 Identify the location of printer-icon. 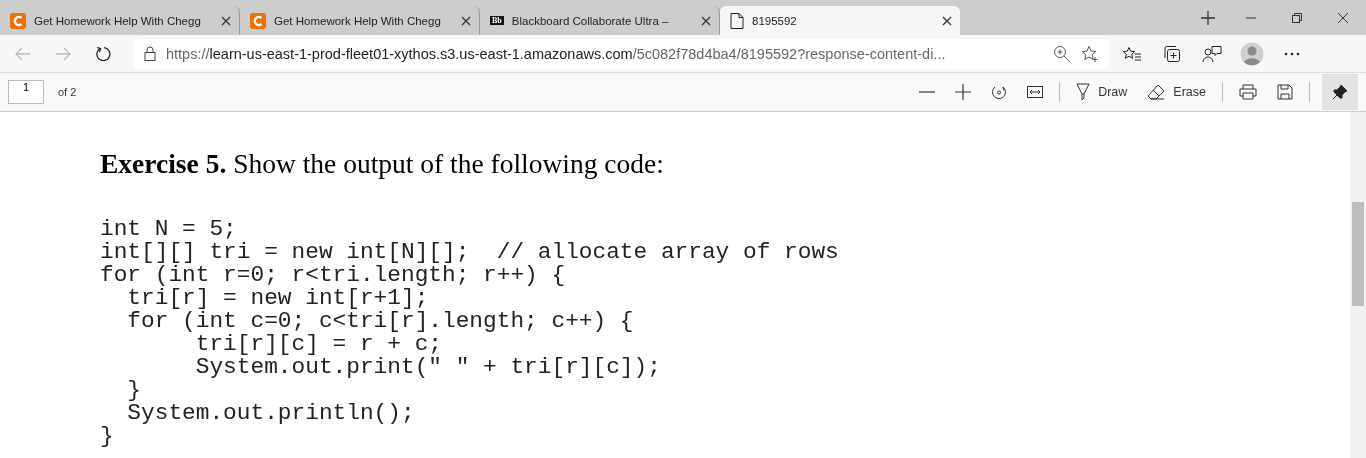
(1248, 92).